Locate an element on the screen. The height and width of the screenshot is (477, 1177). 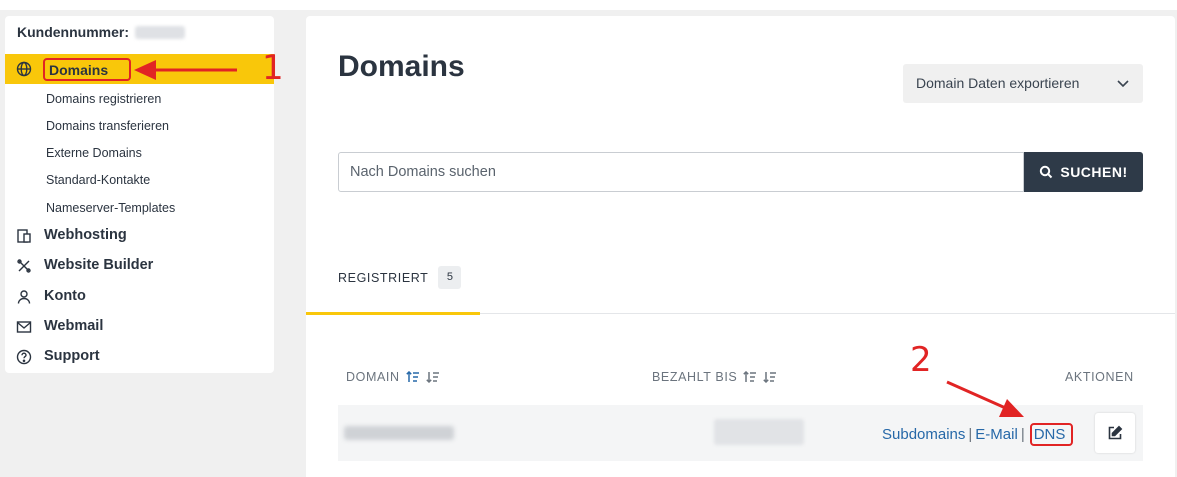
export-dropdown: Domain Daten exportieren is located at coordinates (1023, 83).